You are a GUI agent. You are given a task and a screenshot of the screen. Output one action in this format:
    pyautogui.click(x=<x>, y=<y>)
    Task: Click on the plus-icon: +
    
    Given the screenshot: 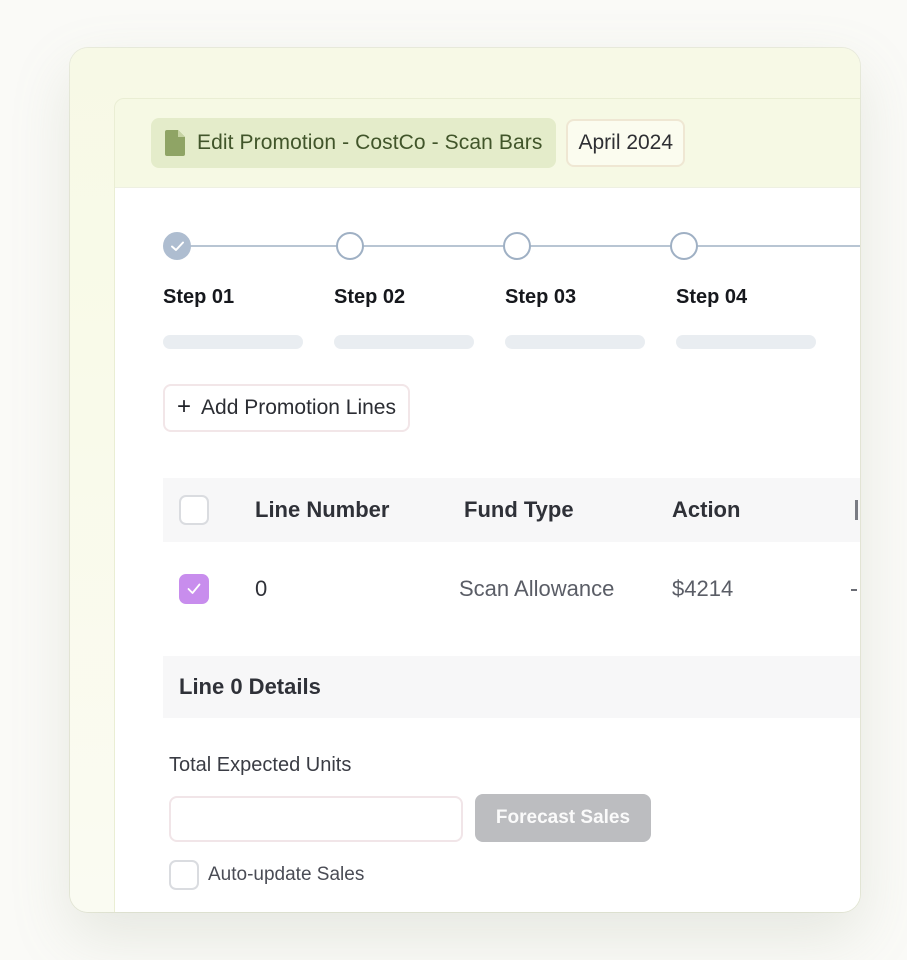 What is the action you would take?
    pyautogui.click(x=184, y=406)
    